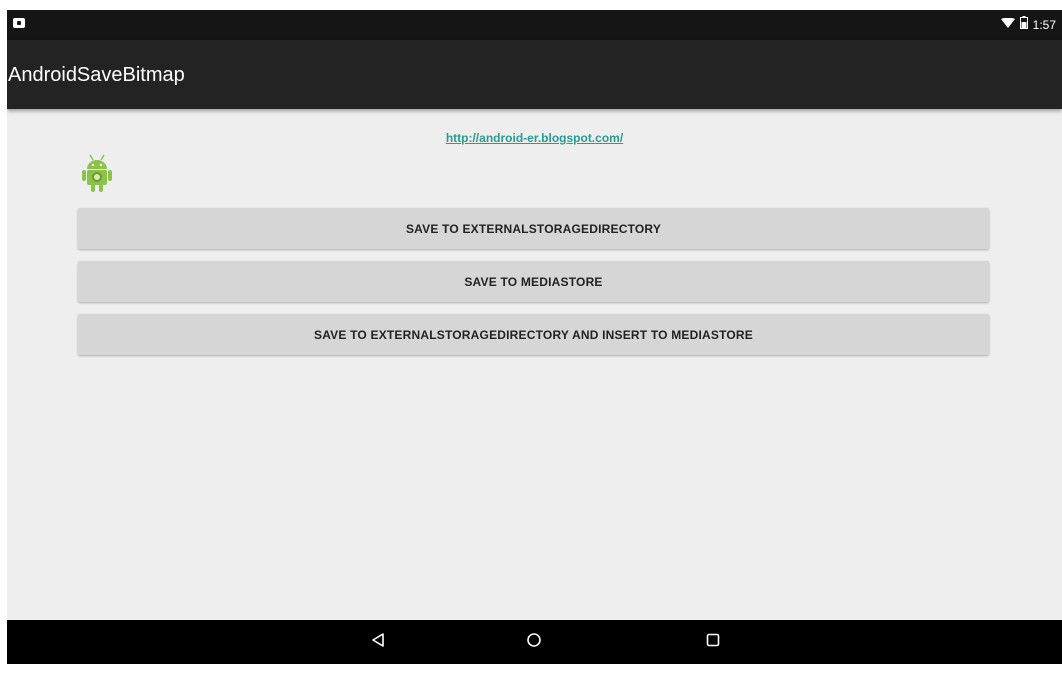 The width and height of the screenshot is (1062, 674). What do you see at coordinates (1023, 25) in the screenshot?
I see `battery-icon` at bounding box center [1023, 25].